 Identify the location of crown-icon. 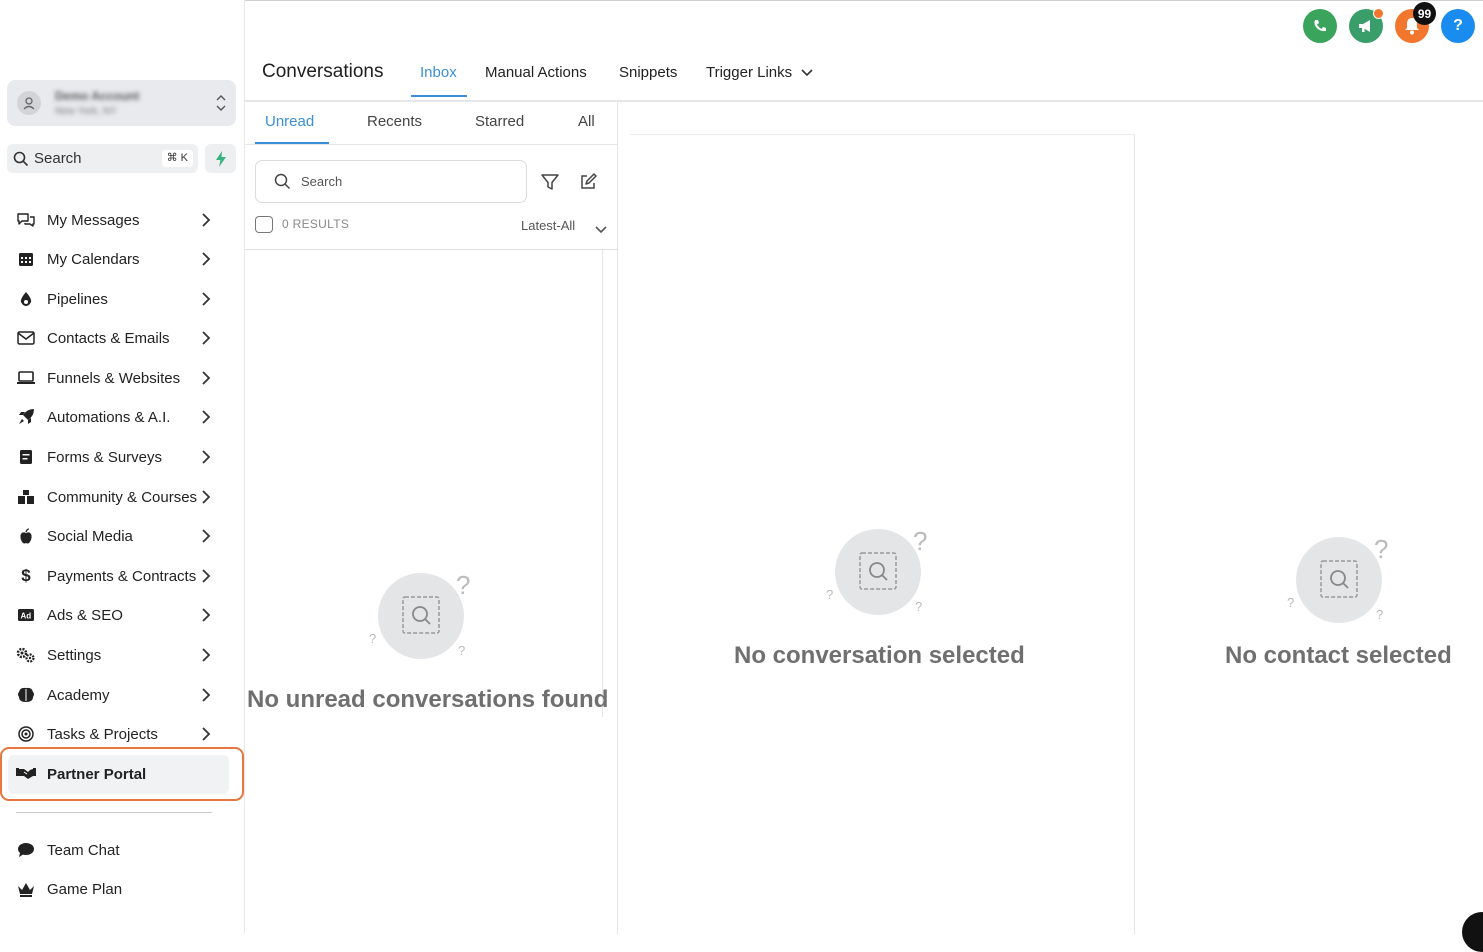
(26, 889).